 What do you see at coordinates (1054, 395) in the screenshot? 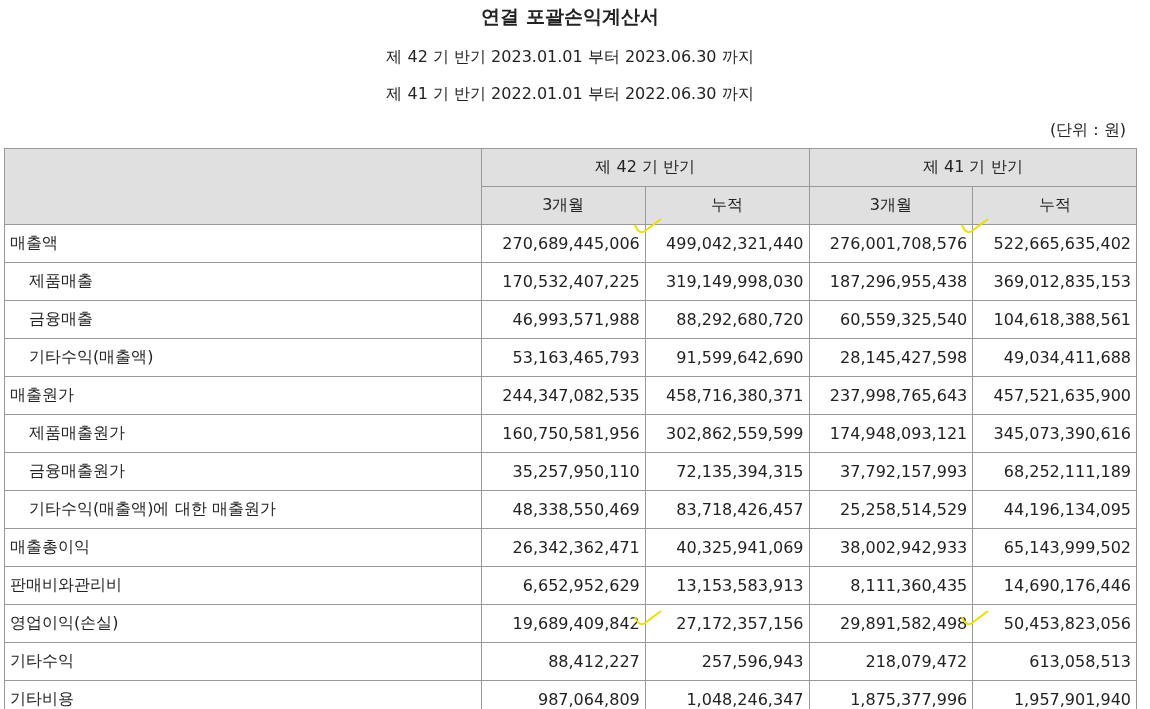
I see `table-cell: 457,521,635,900` at bounding box center [1054, 395].